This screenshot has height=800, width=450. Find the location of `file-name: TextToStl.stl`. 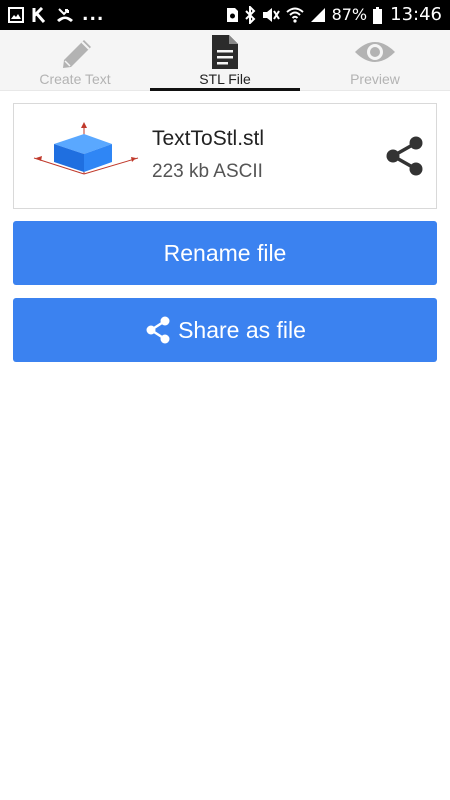

file-name: TextToStl.stl is located at coordinates (208, 138).